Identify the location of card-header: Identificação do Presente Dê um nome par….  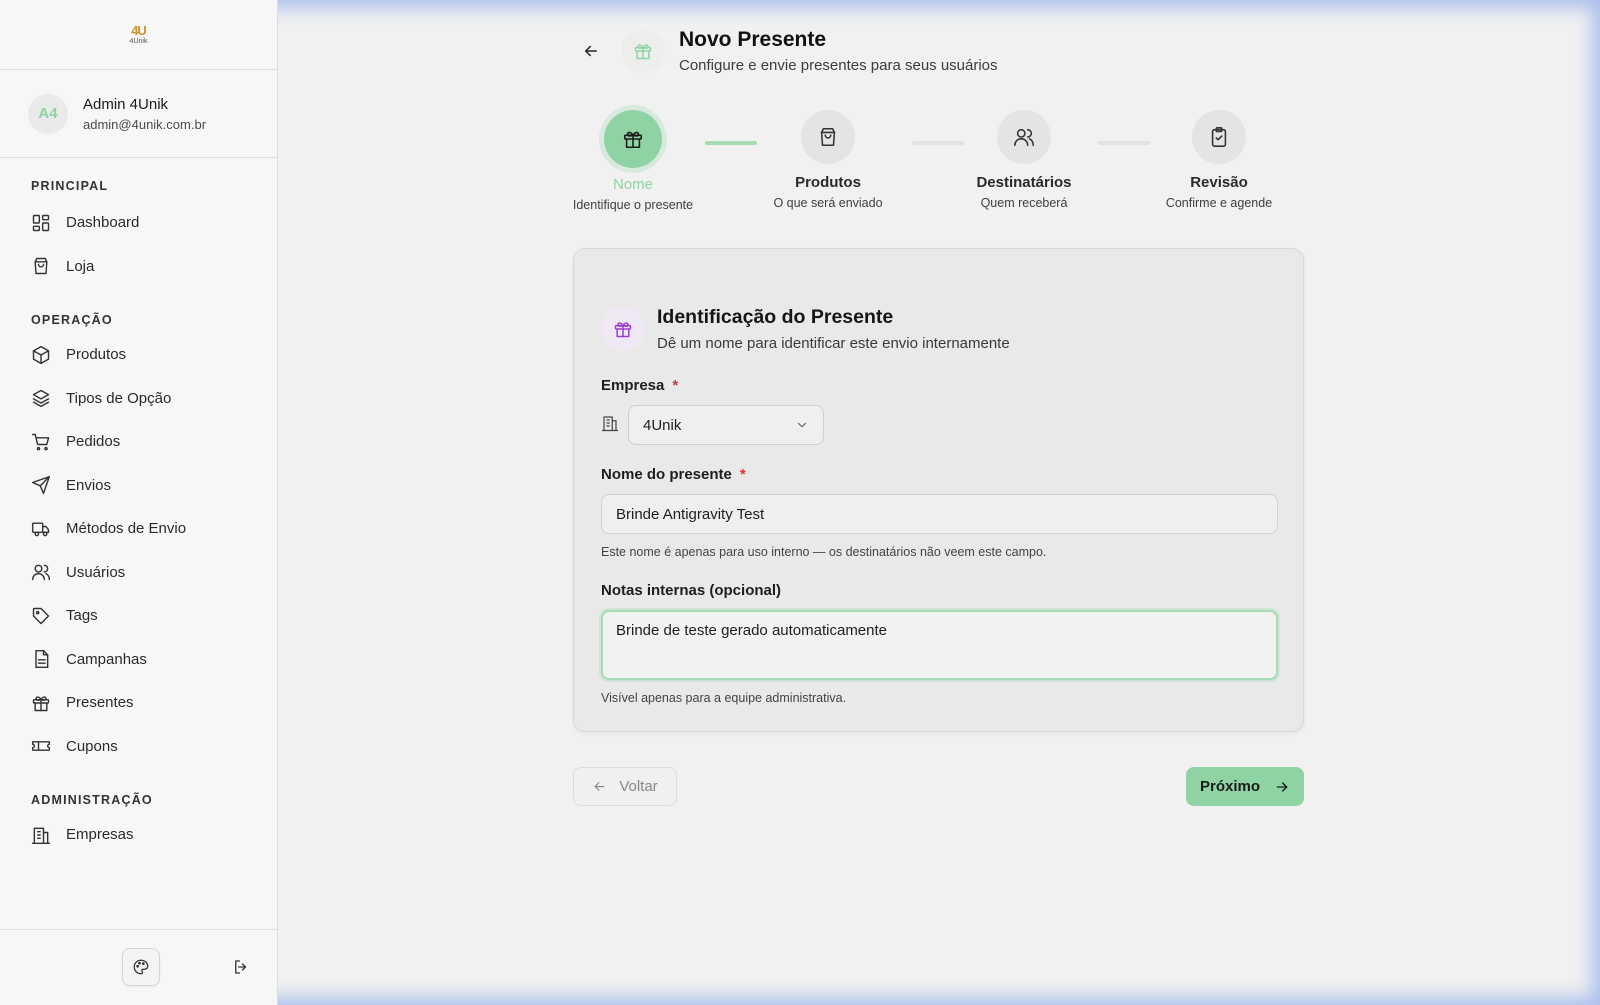
(805, 329).